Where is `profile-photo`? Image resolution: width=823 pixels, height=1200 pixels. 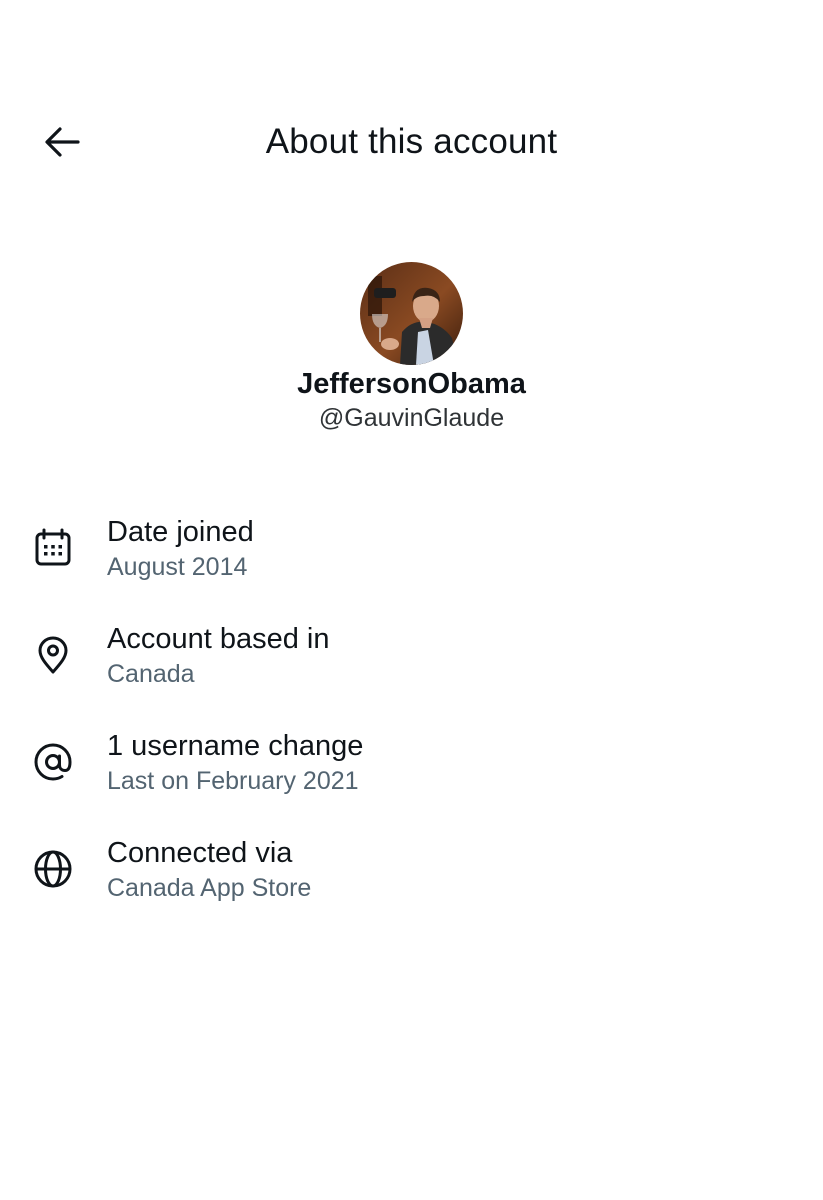
profile-photo is located at coordinates (411, 313).